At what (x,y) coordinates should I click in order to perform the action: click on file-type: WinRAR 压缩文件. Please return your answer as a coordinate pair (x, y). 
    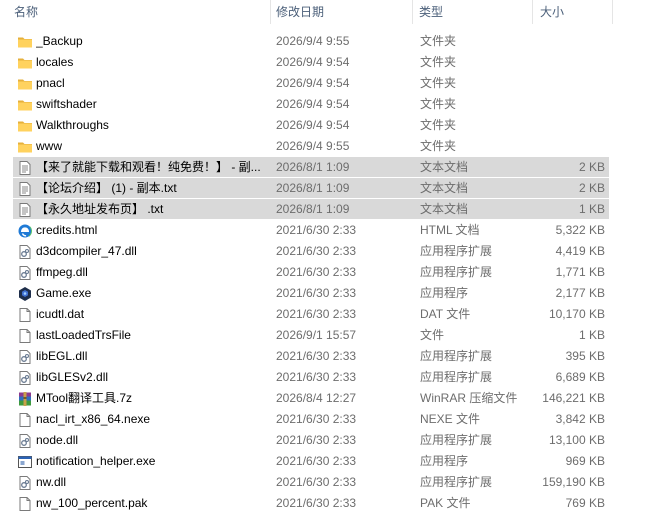
    Looking at the image, I should click on (469, 398).